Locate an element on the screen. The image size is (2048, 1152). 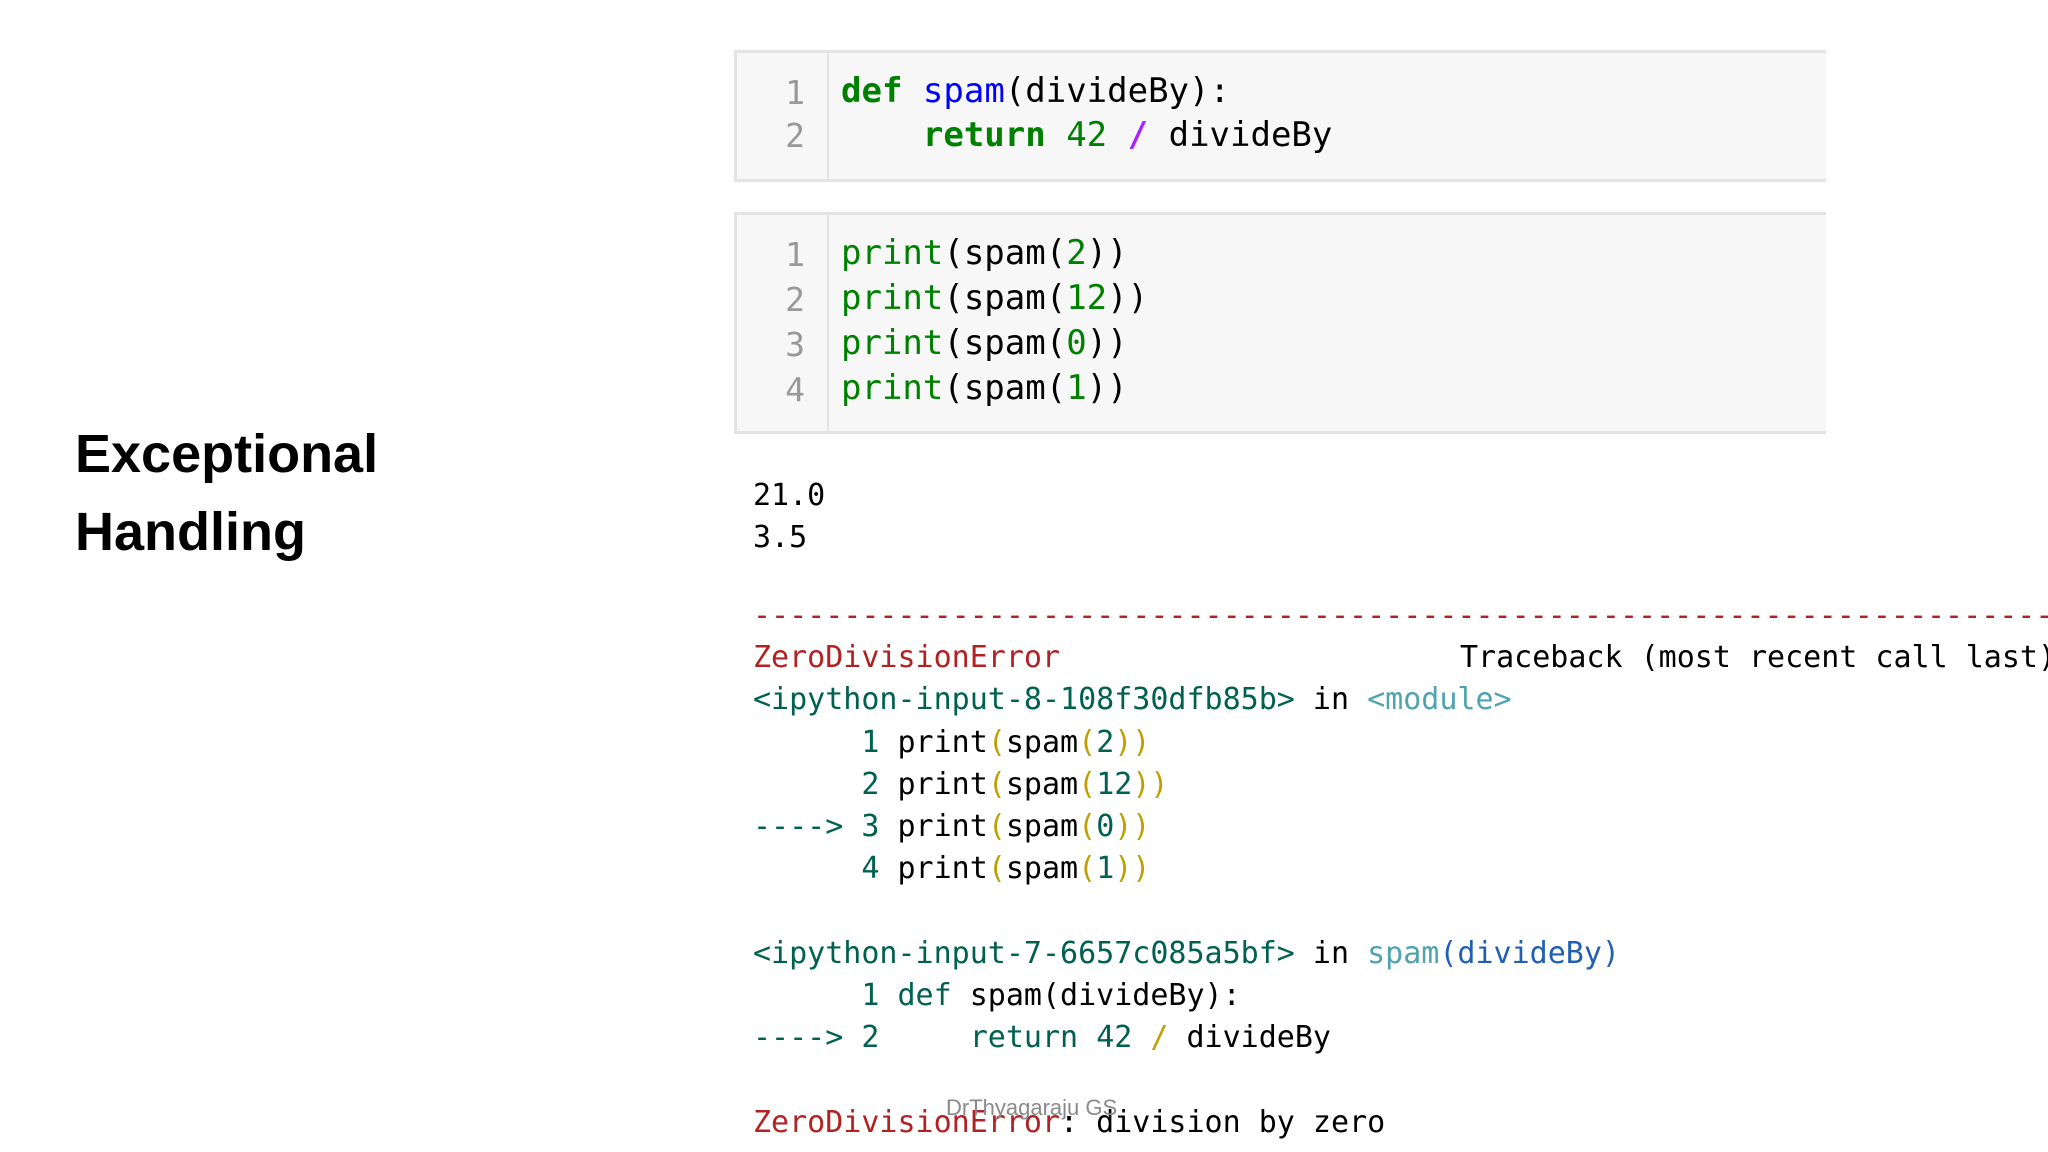
traceback-code-line: 2 print(spam(12)) is located at coordinates (1015, 784).